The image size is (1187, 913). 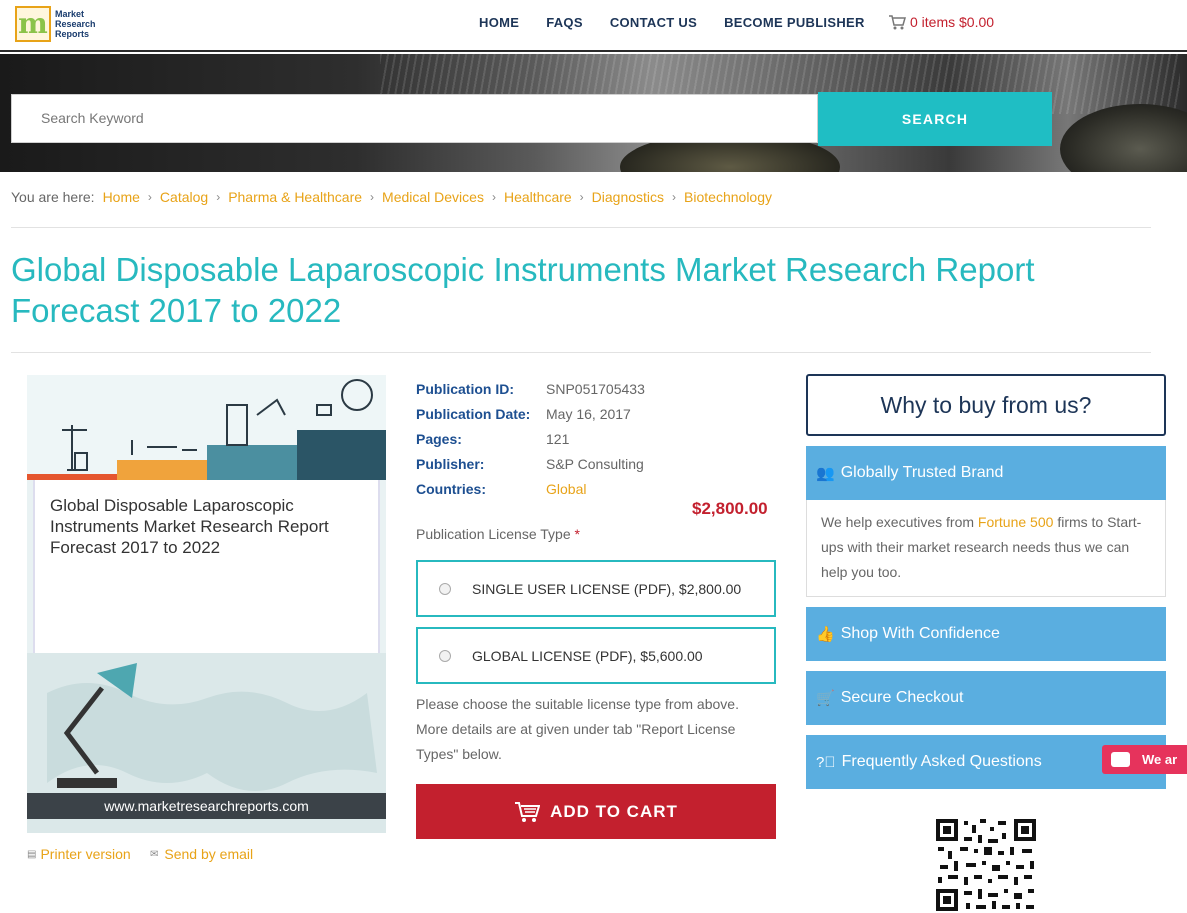 I want to click on nav-contact-us: CONTACT US, so click(x=653, y=22).